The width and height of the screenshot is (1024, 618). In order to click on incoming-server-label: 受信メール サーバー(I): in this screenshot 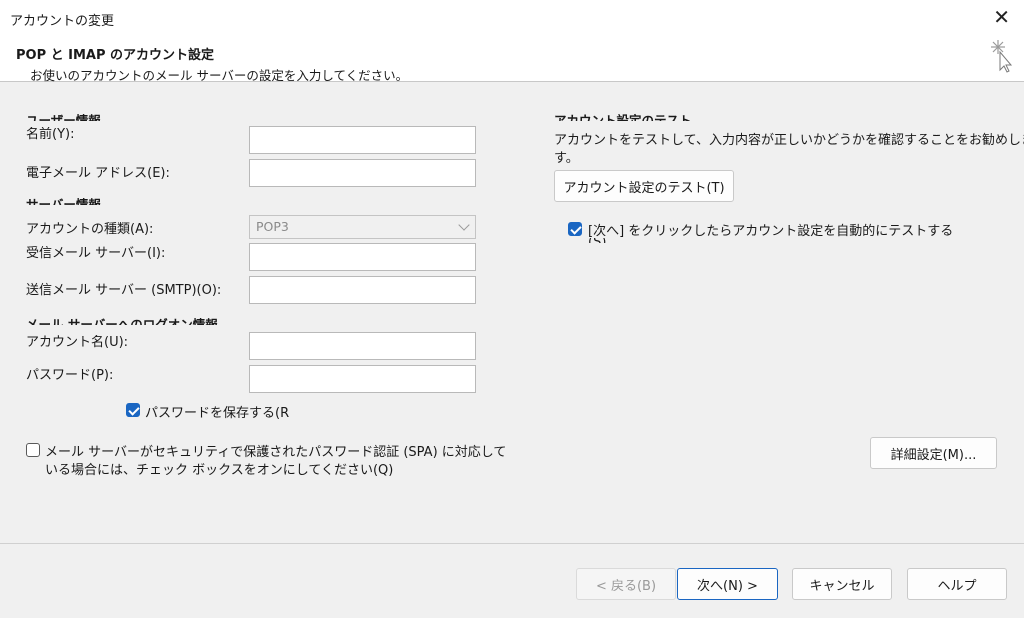, I will do `click(96, 252)`.